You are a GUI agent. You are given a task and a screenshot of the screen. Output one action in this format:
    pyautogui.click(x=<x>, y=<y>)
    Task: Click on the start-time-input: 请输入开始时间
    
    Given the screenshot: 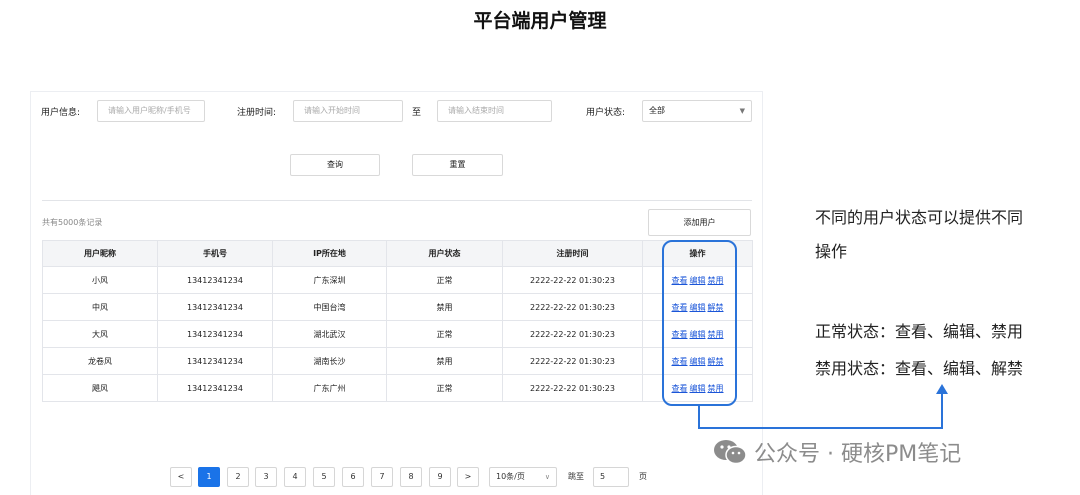 What is the action you would take?
    pyautogui.click(x=348, y=111)
    